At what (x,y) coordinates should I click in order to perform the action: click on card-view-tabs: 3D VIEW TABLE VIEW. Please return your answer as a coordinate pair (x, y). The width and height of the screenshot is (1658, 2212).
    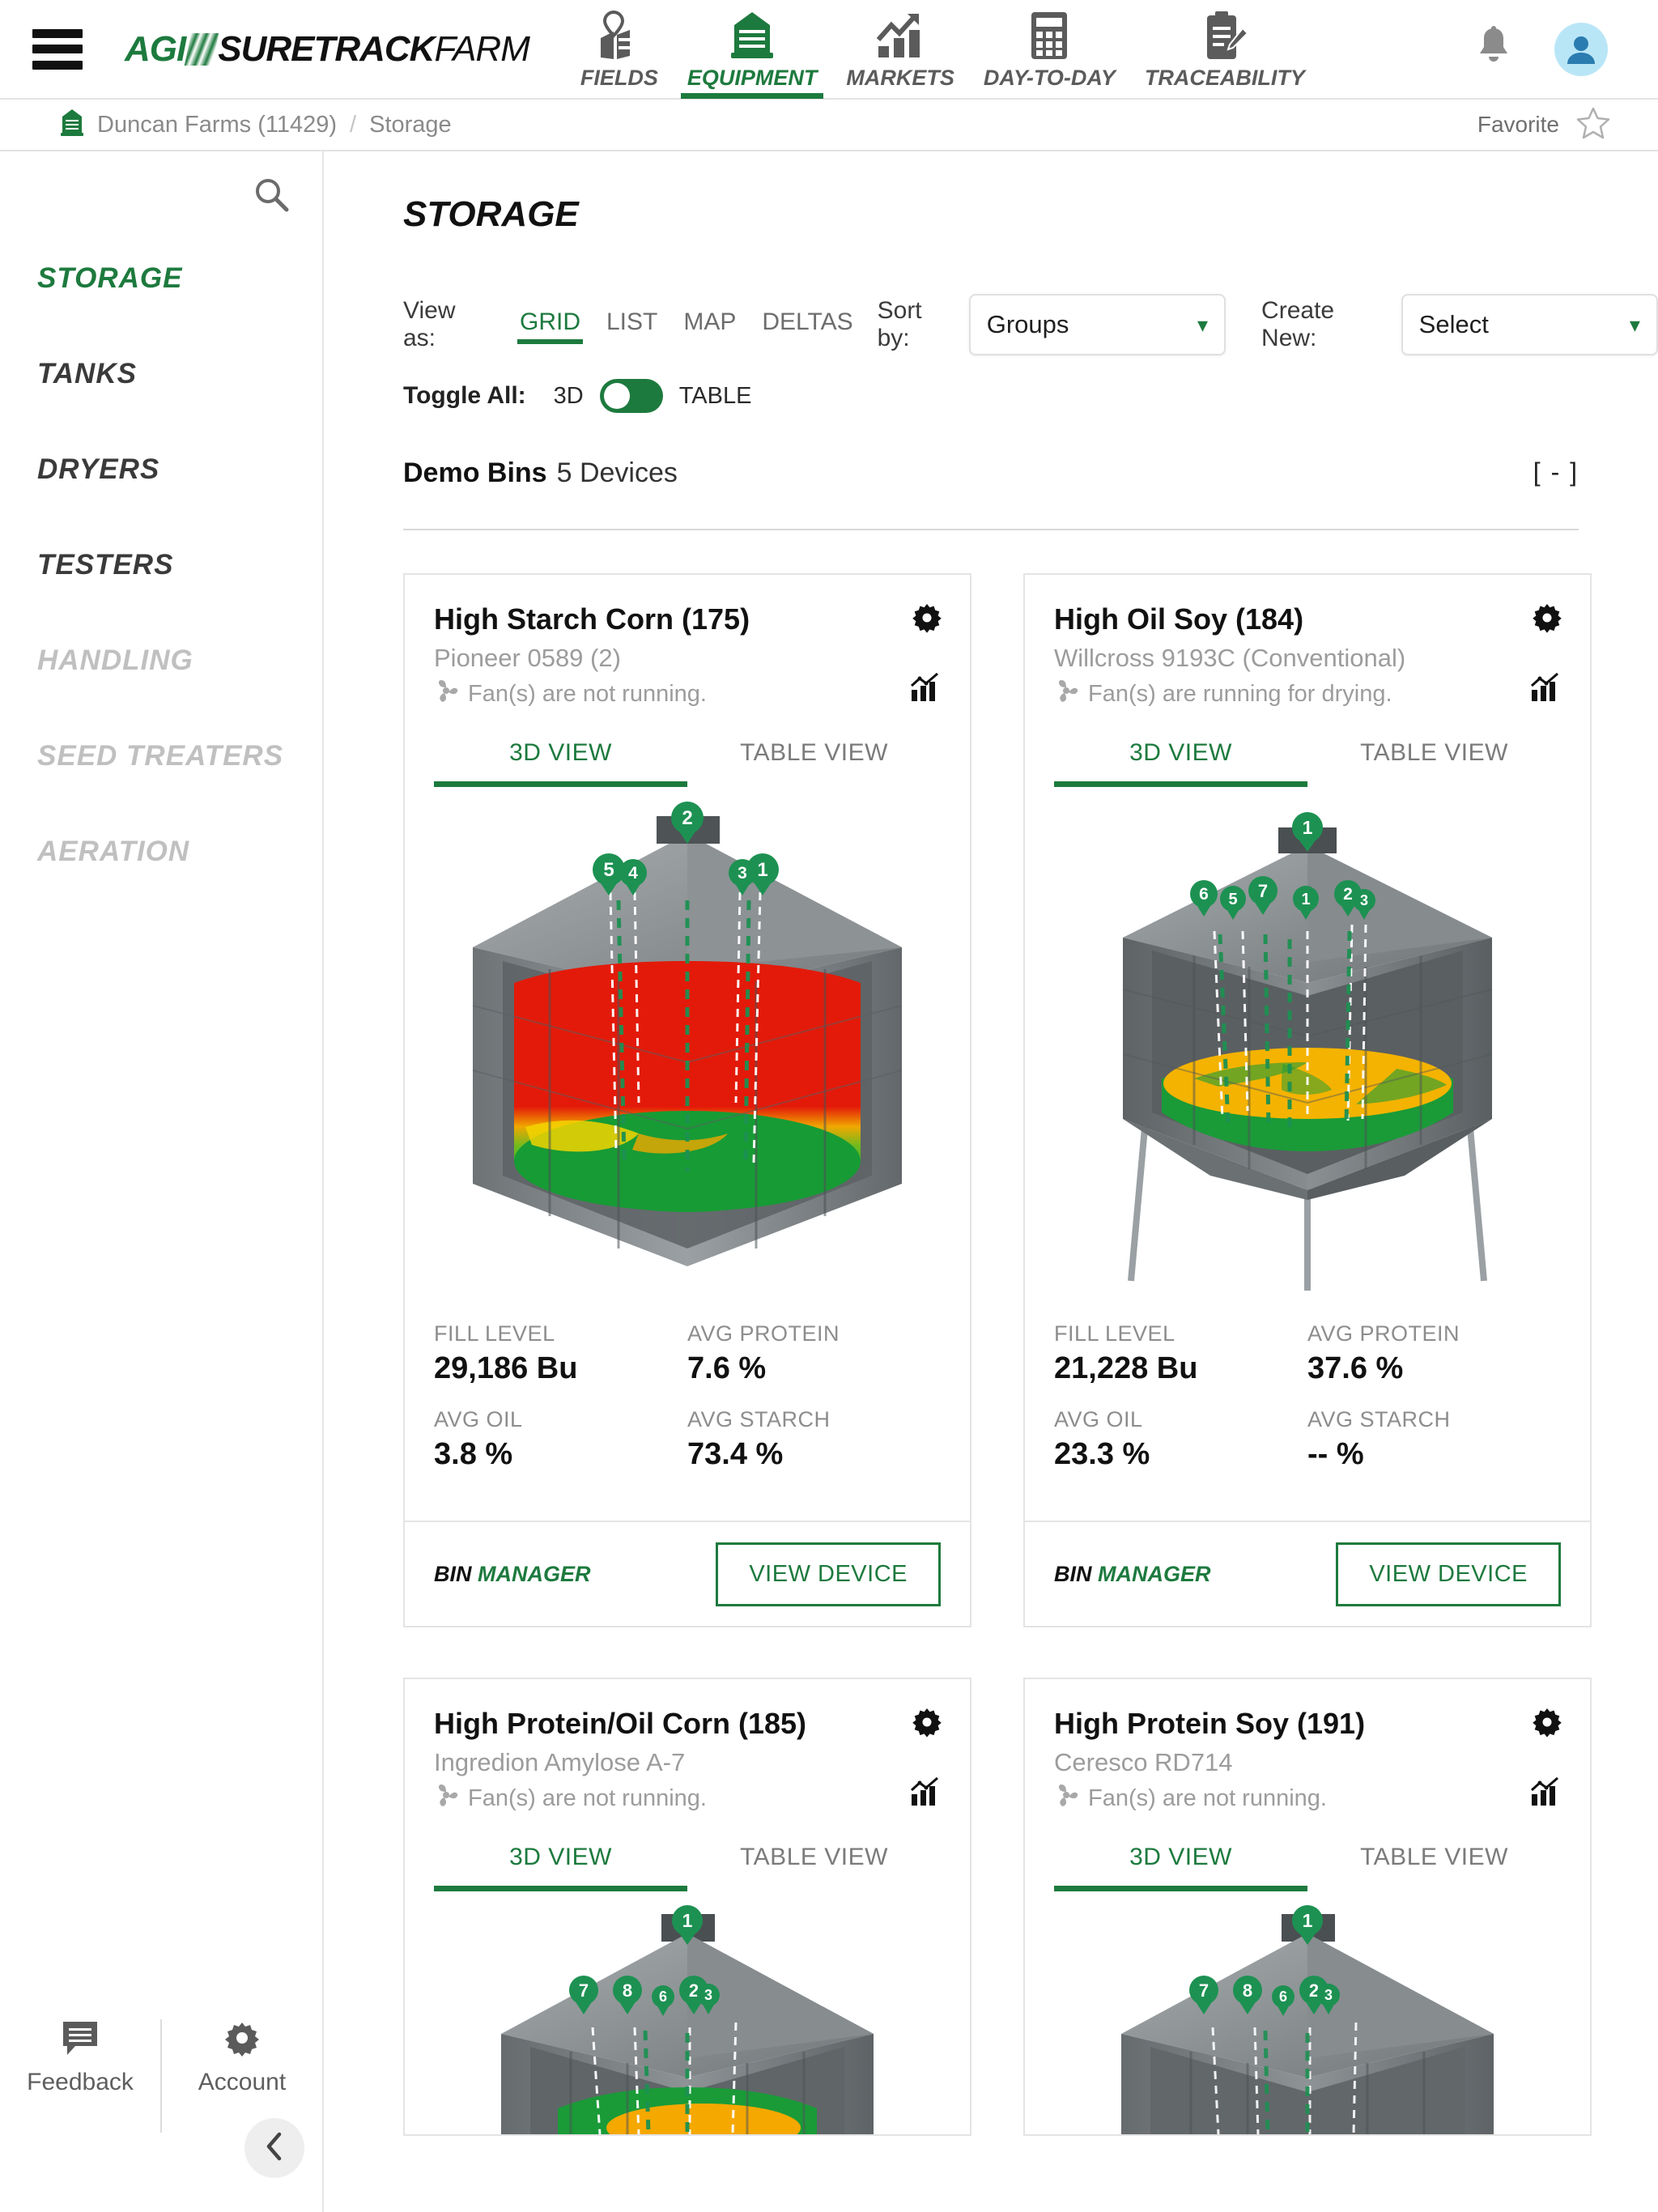
    Looking at the image, I should click on (1307, 1867).